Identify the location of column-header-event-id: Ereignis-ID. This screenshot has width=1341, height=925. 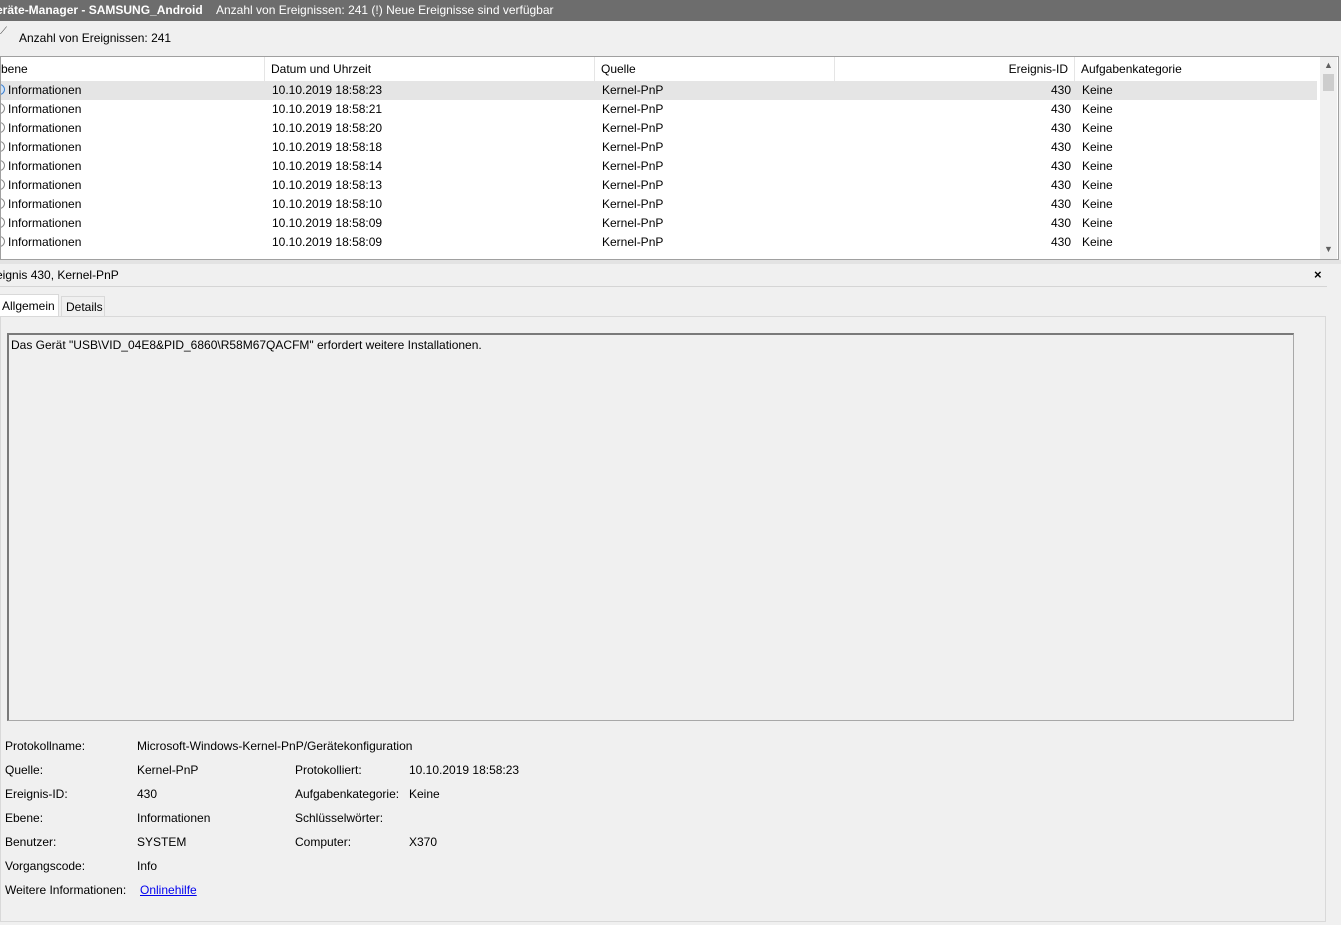
(955, 69).